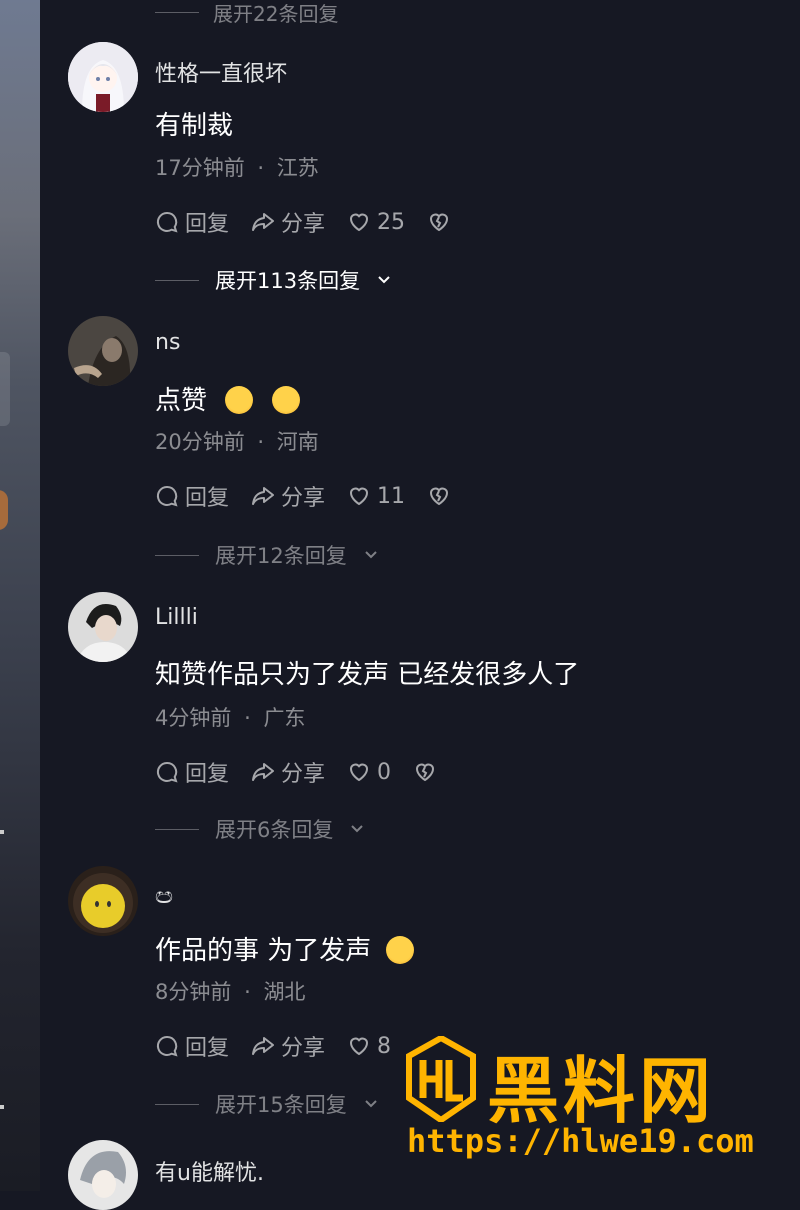 The image size is (800, 1210). Describe the element at coordinates (384, 772) in the screenshot. I see `like-count: 0` at that location.